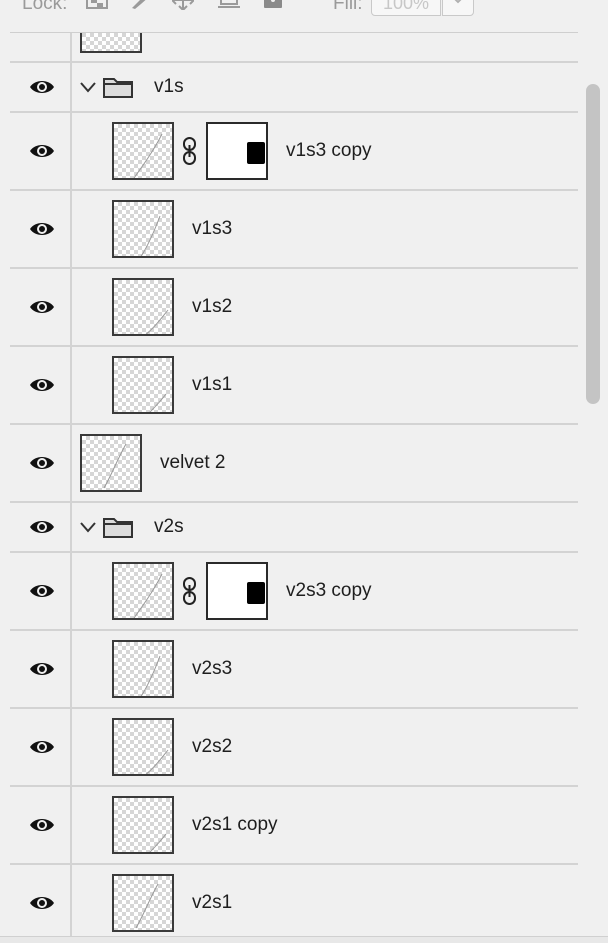 The image size is (608, 943). I want to click on layer-name: v1s3 copy, so click(329, 150).